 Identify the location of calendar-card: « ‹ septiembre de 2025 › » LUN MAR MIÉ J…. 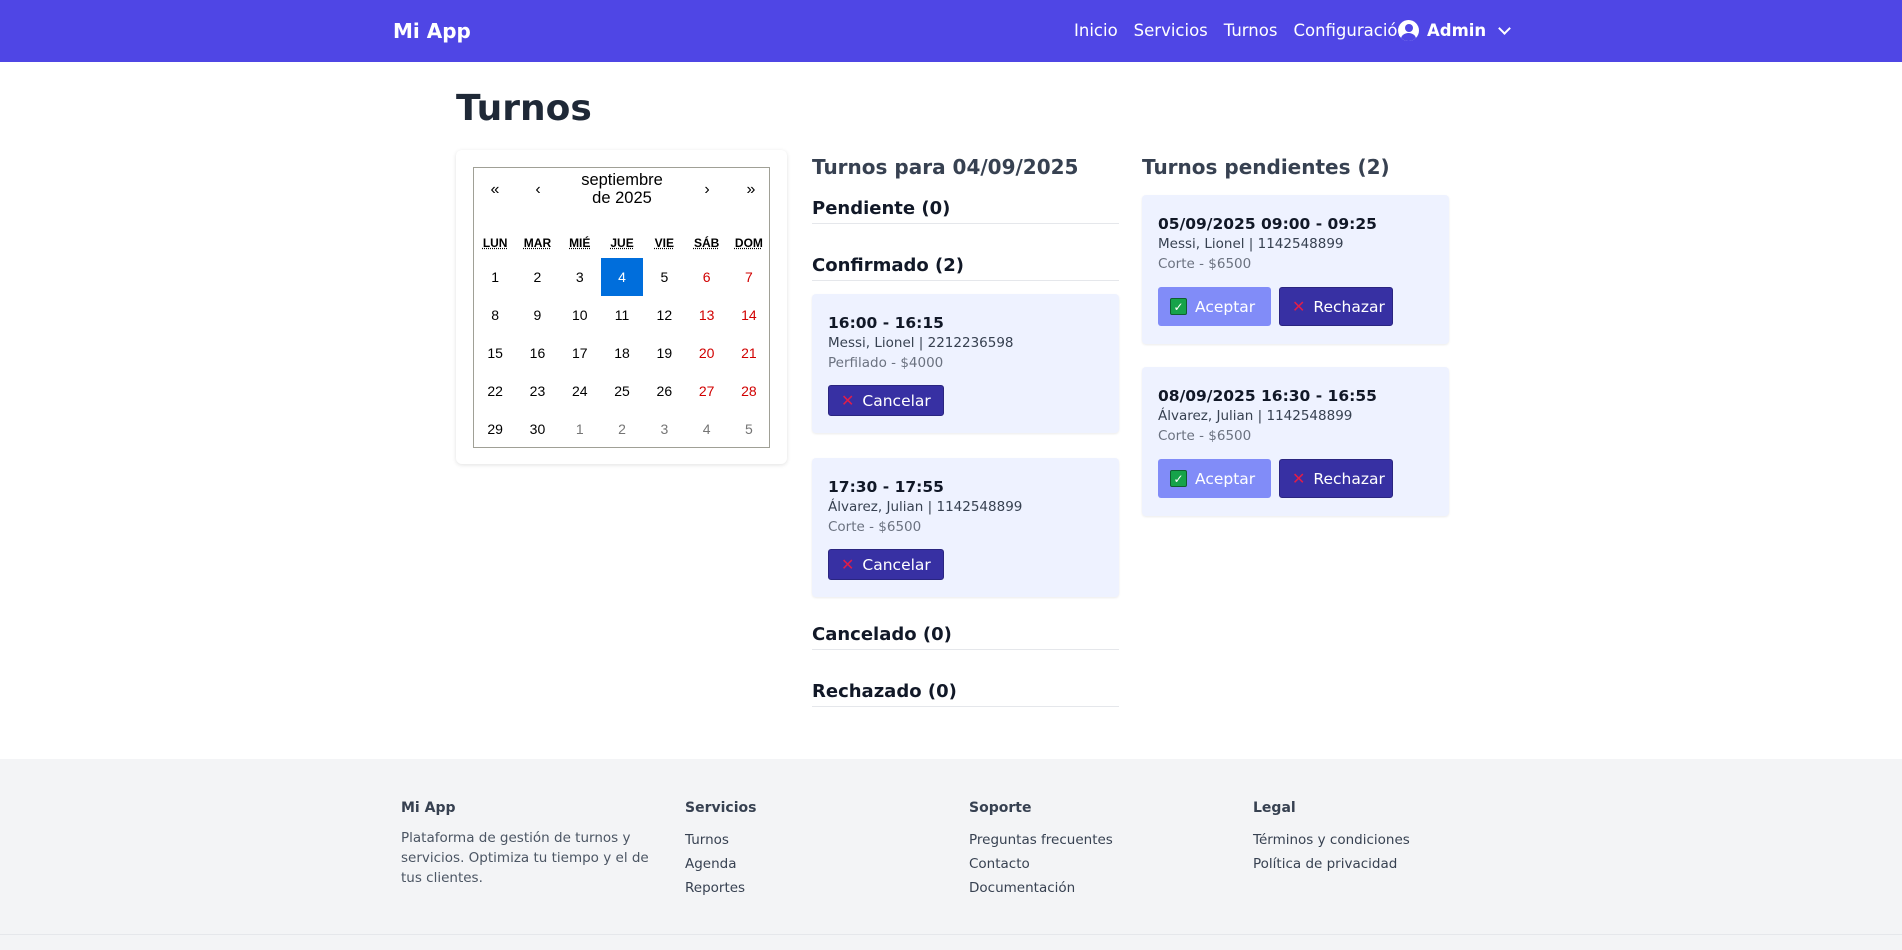
(621, 307).